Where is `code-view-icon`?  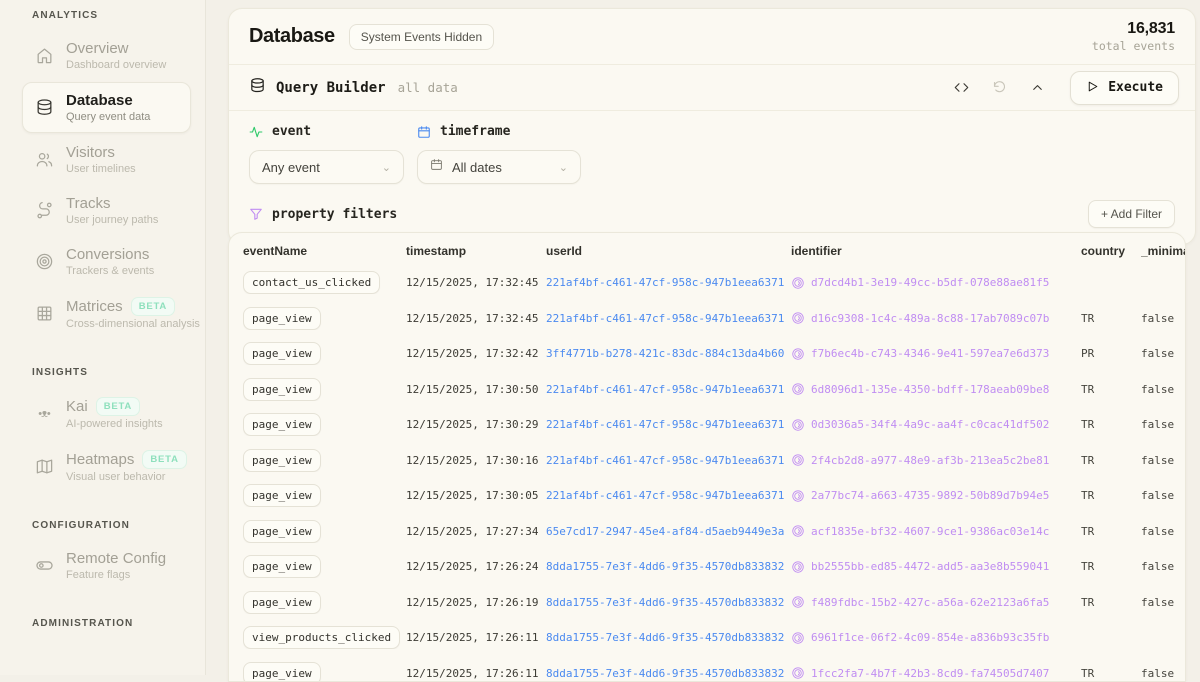
code-view-icon is located at coordinates (961, 88).